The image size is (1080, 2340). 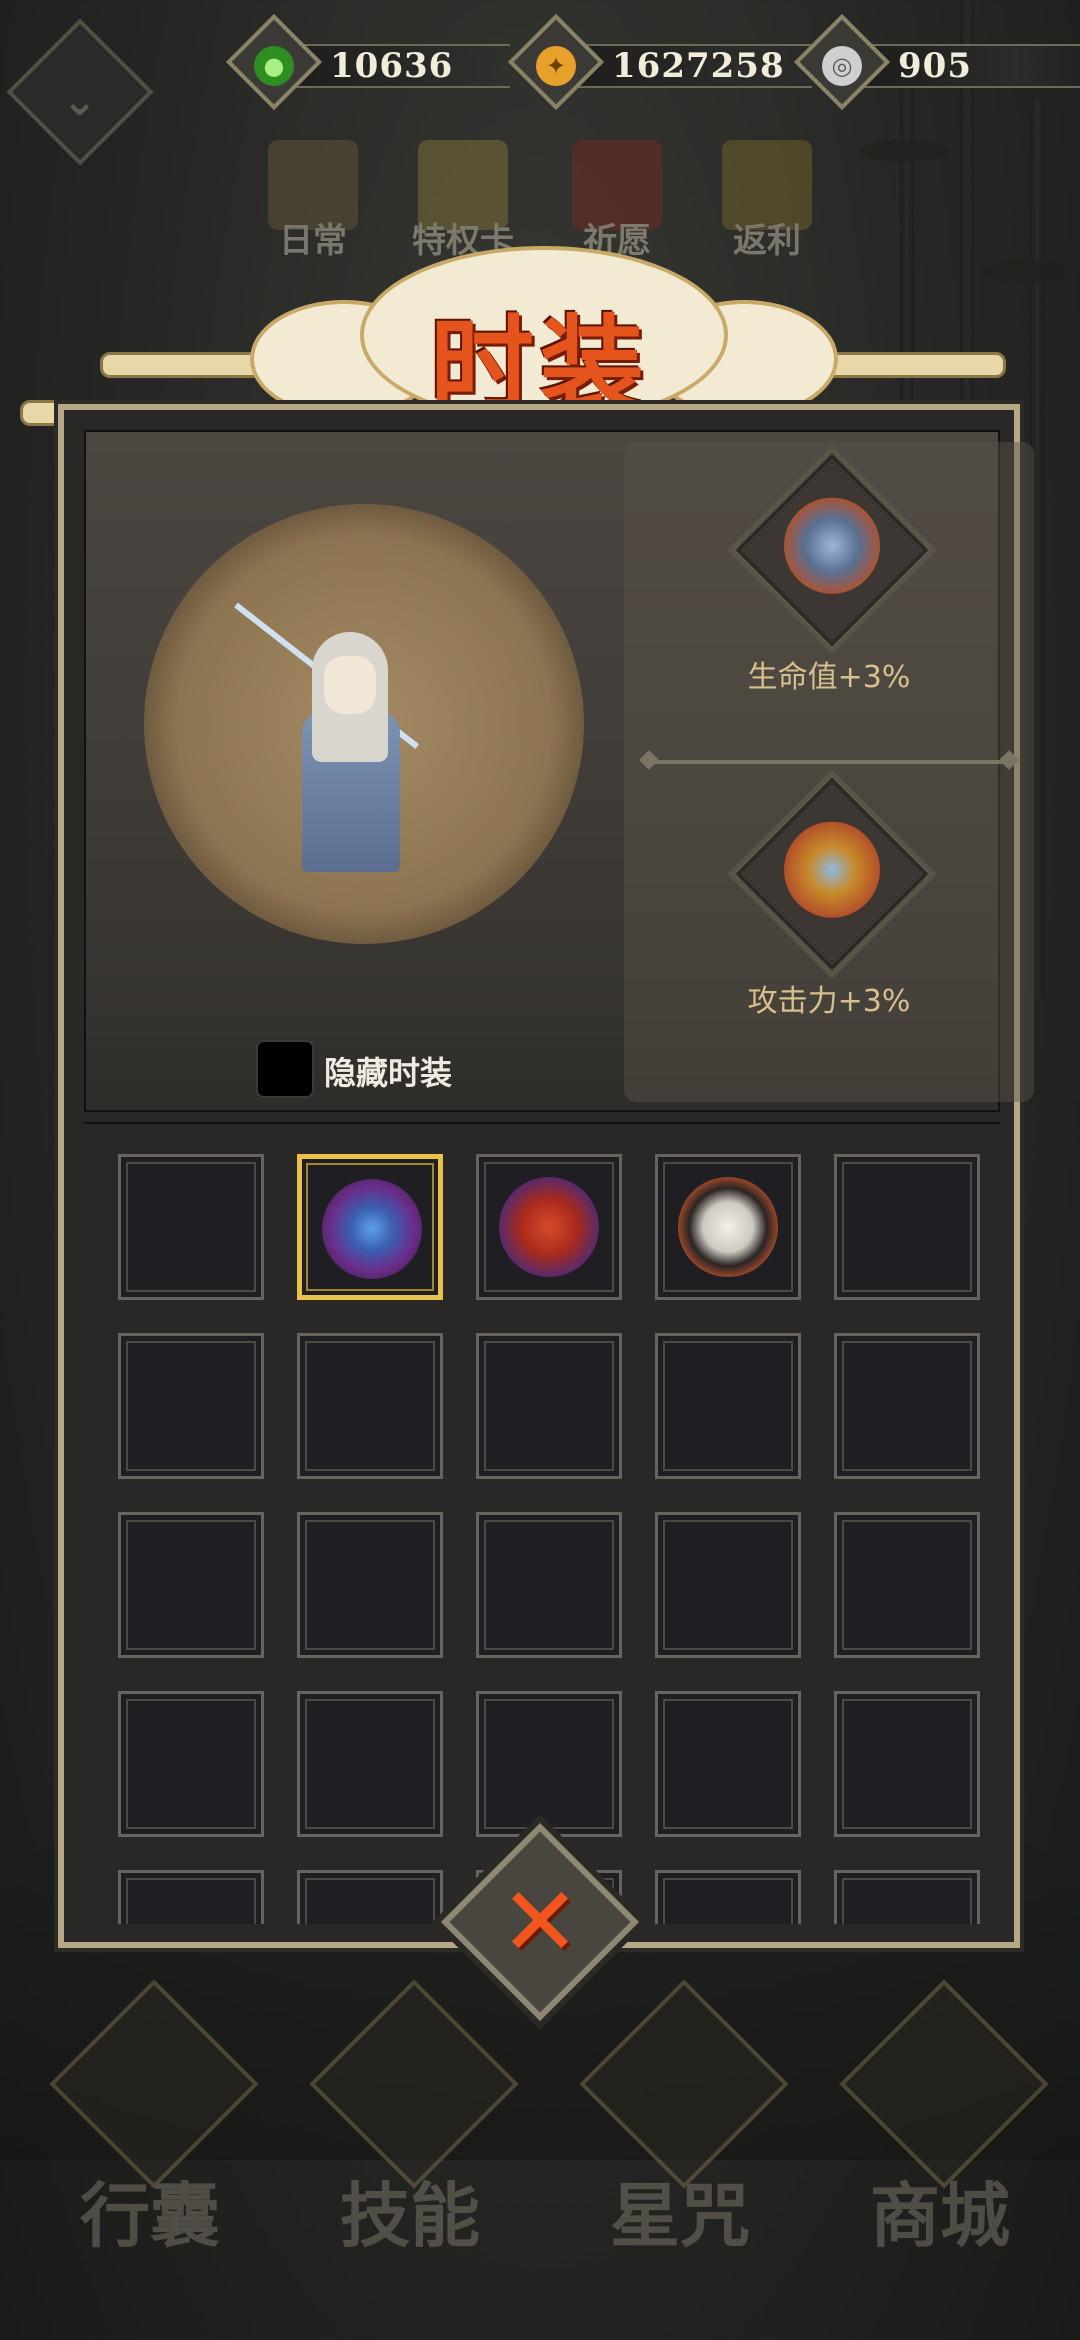 I want to click on top-menu-rebate: 返利, so click(x=767, y=205).